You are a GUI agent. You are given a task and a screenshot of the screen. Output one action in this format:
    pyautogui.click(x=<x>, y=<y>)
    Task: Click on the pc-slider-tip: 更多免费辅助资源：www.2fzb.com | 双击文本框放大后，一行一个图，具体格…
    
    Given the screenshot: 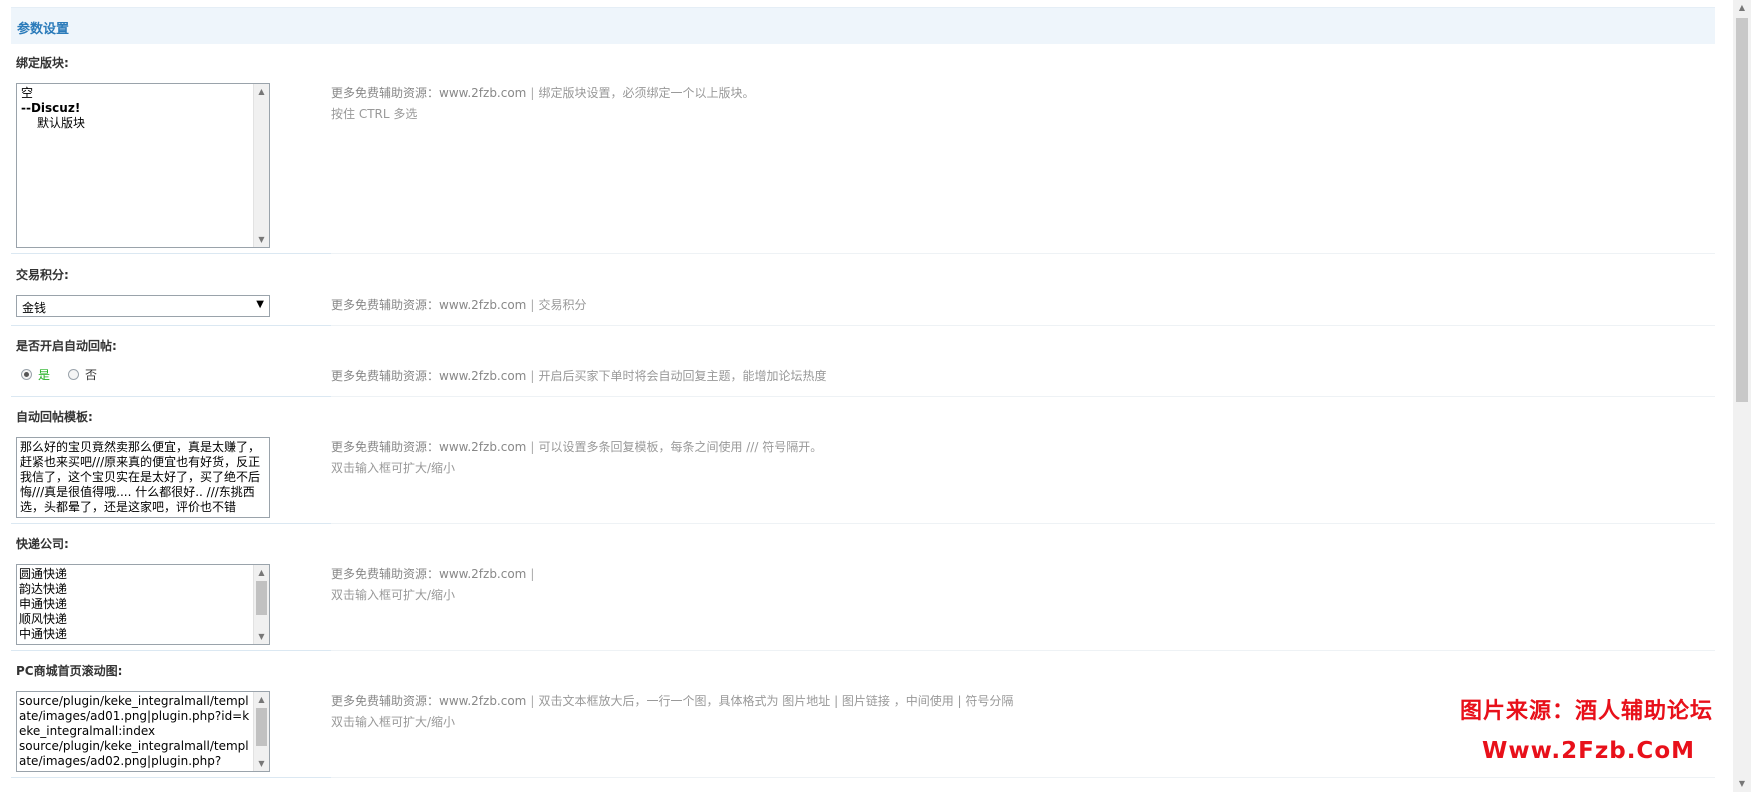 What is the action you would take?
    pyautogui.click(x=672, y=711)
    